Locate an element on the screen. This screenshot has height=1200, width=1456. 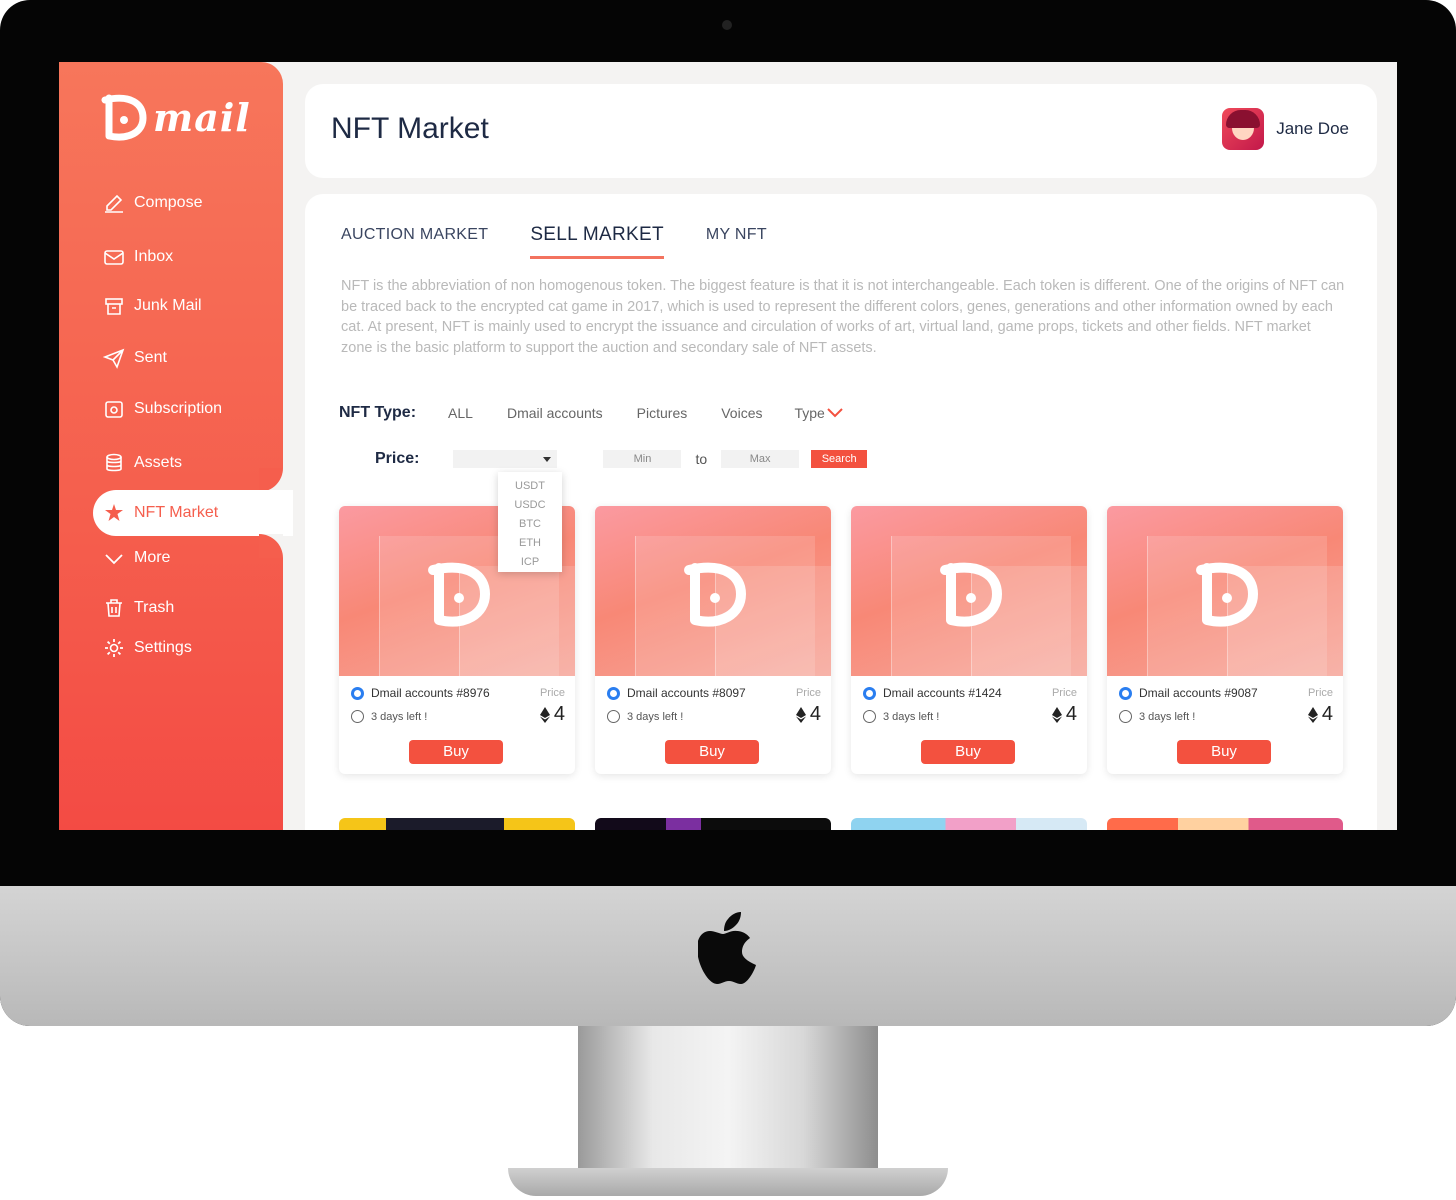
type-option-all: ALL is located at coordinates (460, 413).